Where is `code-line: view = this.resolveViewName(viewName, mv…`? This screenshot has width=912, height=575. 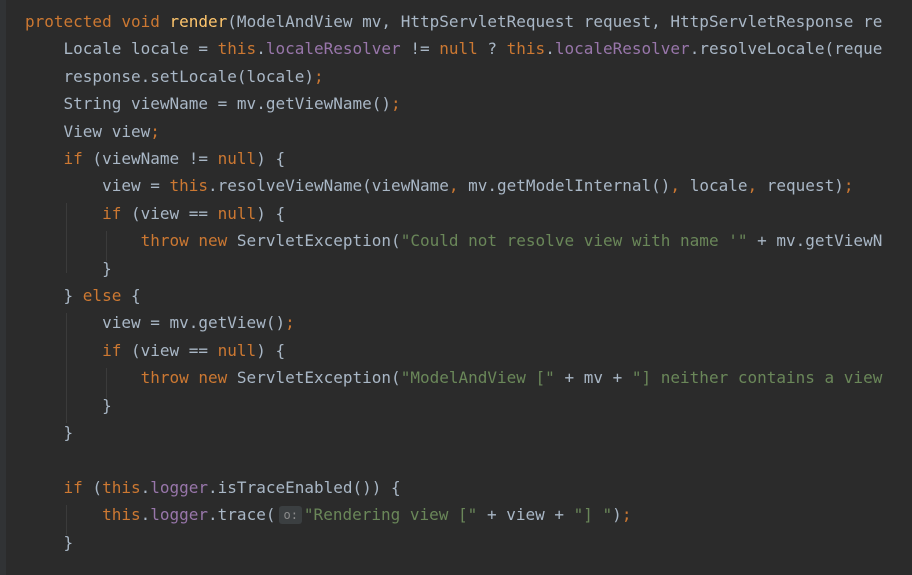 code-line: view = this.resolveViewName(viewName, mv… is located at coordinates (439, 185).